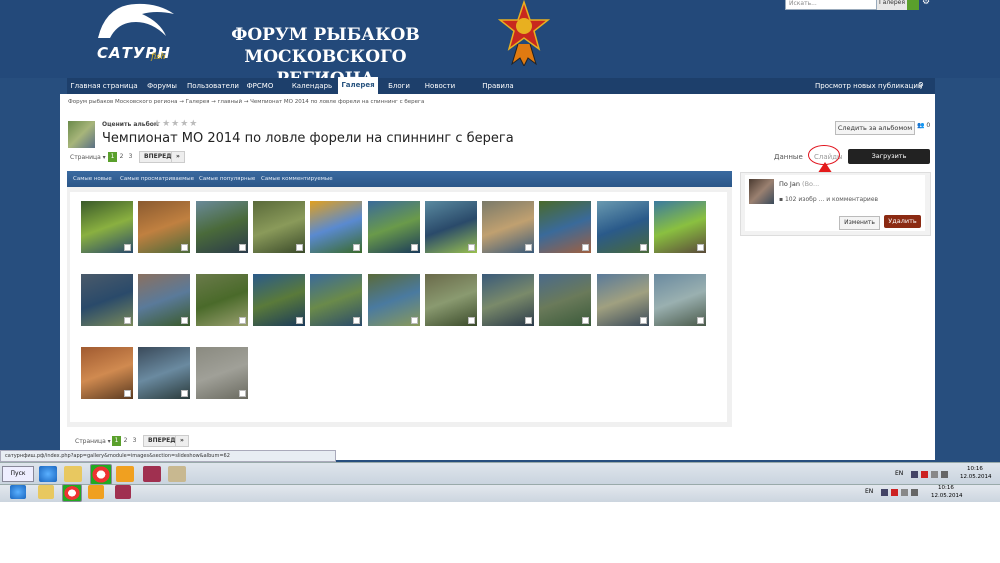 The image size is (1000, 563). What do you see at coordinates (902, 221) in the screenshot?
I see `delete-button: Удалить` at bounding box center [902, 221].